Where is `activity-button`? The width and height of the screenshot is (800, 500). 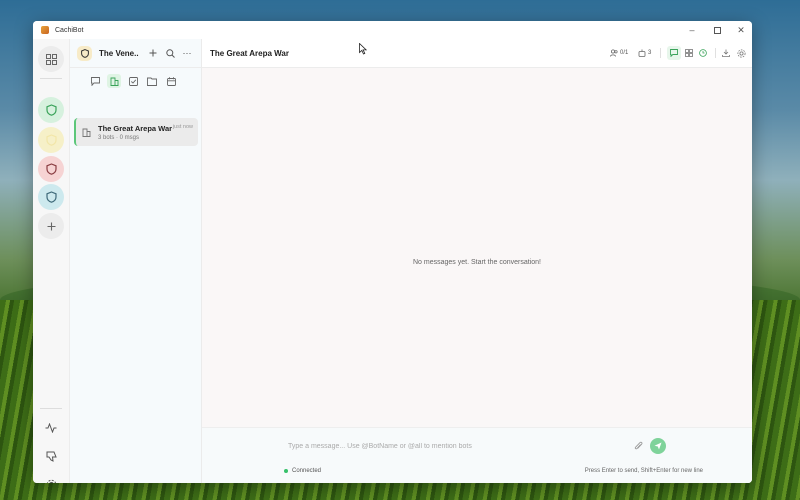
activity-button is located at coordinates (51, 428).